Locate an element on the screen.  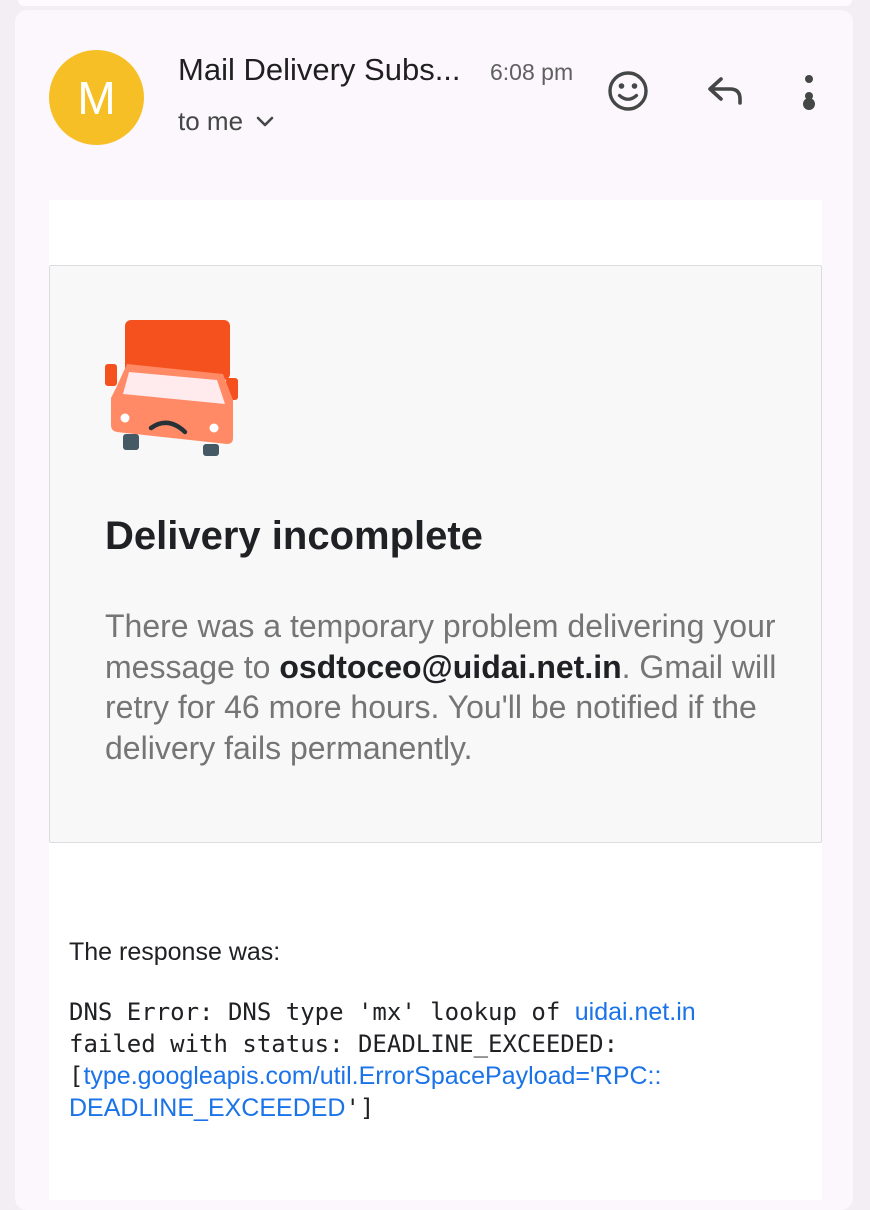
error-line-2: failed with status: DEADLINE_EXCEEDED: is located at coordinates (344, 1044).